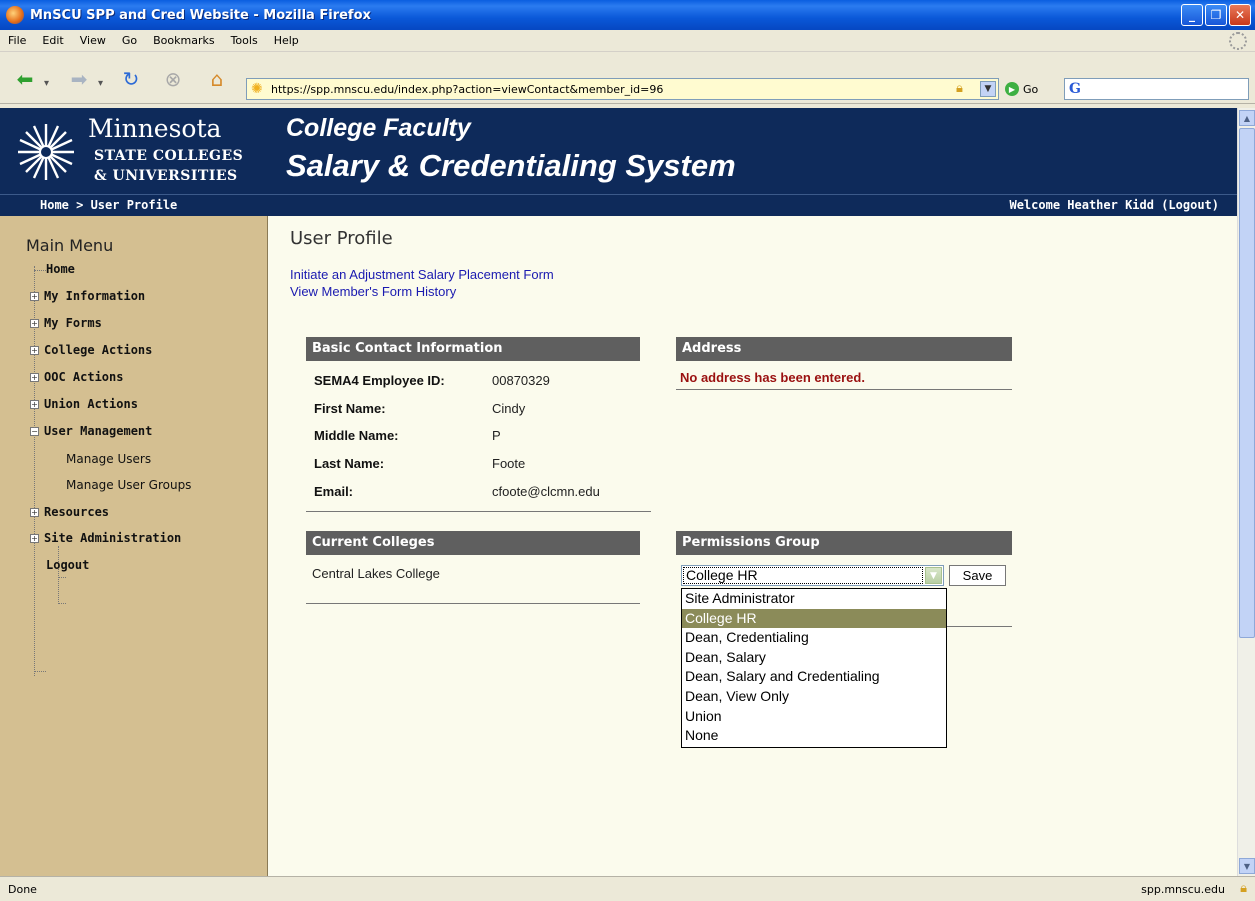 This screenshot has width=1255, height=901. Describe the element at coordinates (15, 15) in the screenshot. I see `firefox-icon` at that location.